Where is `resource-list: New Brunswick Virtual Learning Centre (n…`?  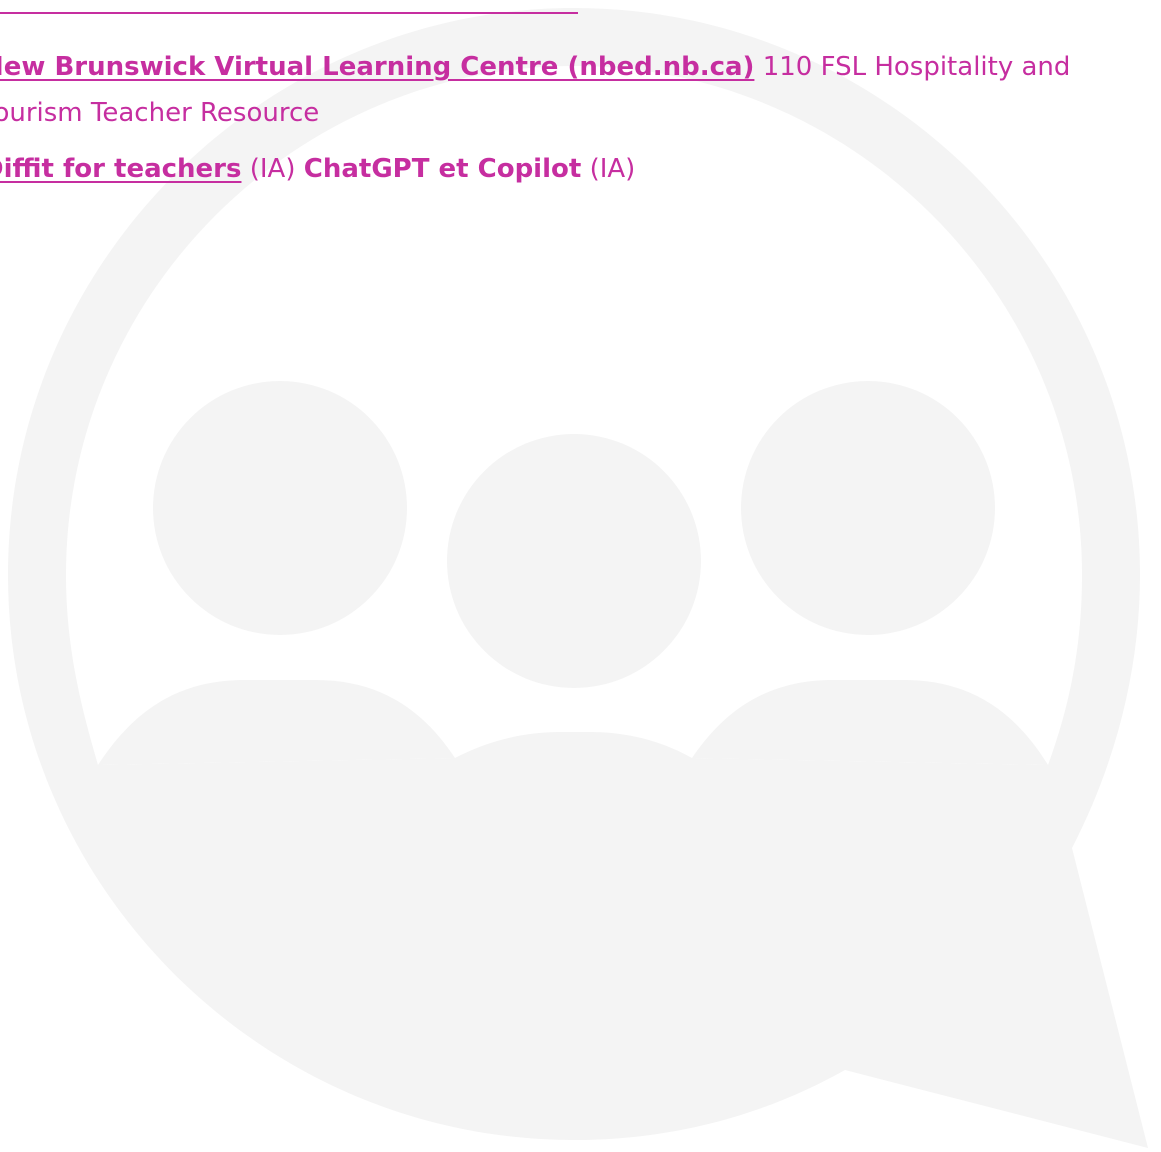 resource-list: New Brunswick Virtual Learning Centre (n… is located at coordinates (580, 123).